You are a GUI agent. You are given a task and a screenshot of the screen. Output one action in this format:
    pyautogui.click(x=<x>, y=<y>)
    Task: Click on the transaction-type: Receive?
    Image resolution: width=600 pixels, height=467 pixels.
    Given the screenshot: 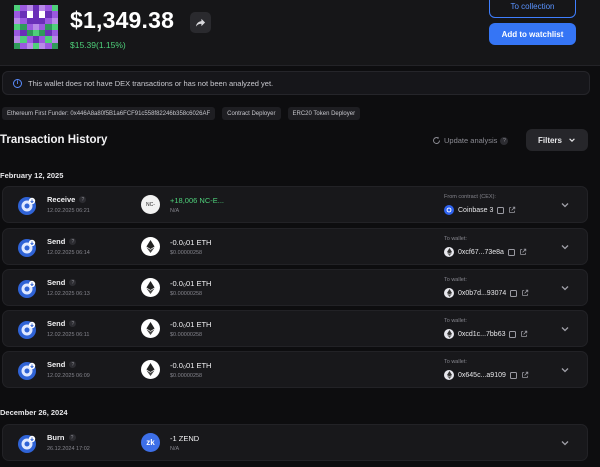 What is the action you would take?
    pyautogui.click(x=67, y=199)
    